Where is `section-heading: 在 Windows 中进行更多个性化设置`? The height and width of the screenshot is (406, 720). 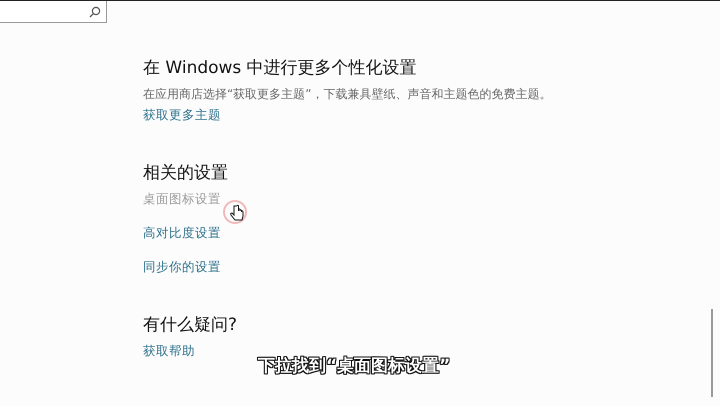 section-heading: 在 Windows 中进行更多个性化设置 is located at coordinates (280, 68).